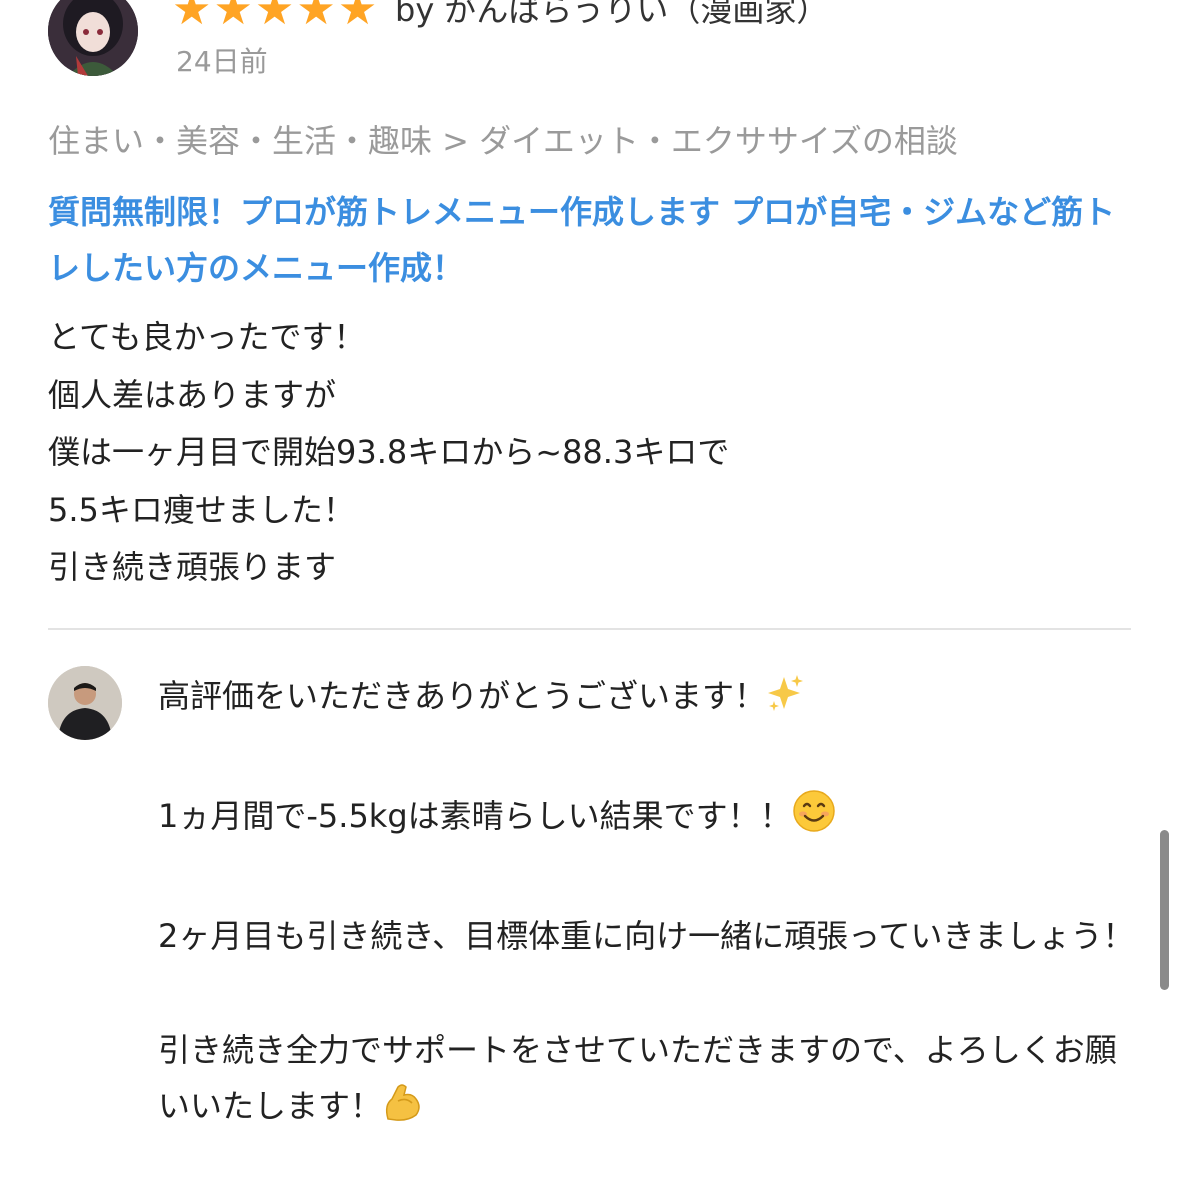 Image resolution: width=1179 pixels, height=1179 pixels. Describe the element at coordinates (207, 337) in the screenshot. I see `review-line: とても良かったです！` at that location.